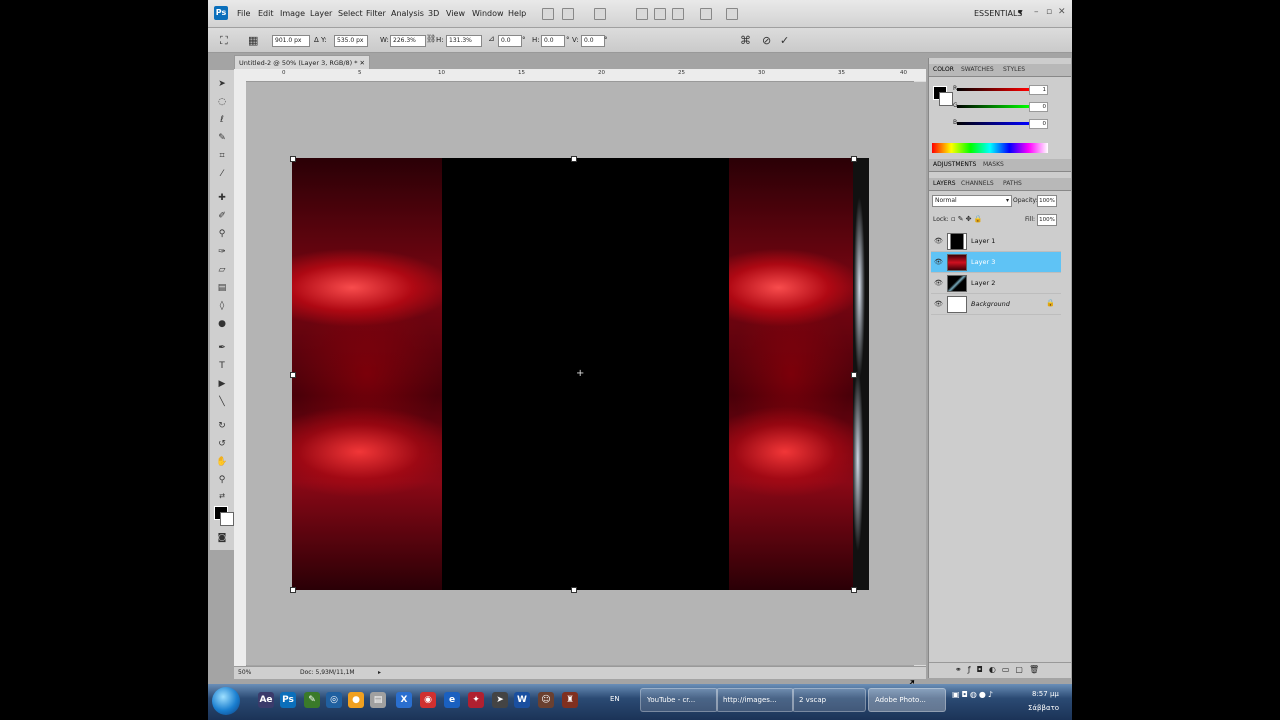 Image resolution: width=1280 pixels, height=720 pixels. Describe the element at coordinates (642, 14) in the screenshot. I see `hand-tool-icon` at that location.